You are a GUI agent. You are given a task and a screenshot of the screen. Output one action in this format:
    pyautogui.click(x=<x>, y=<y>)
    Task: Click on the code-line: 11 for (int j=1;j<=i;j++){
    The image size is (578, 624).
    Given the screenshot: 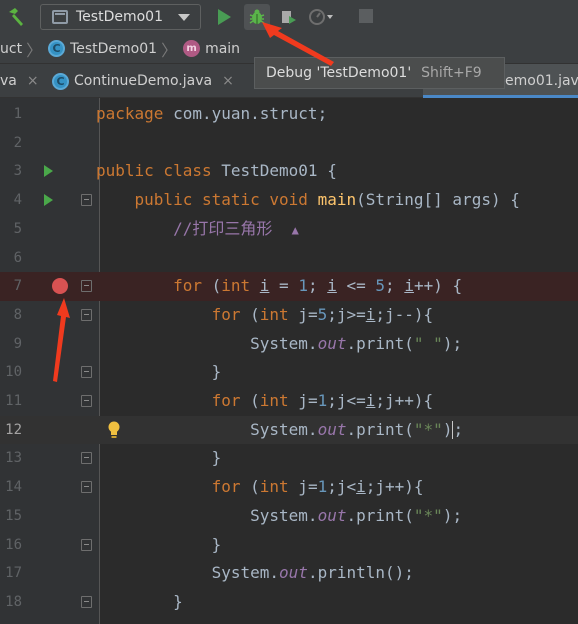 What is the action you would take?
    pyautogui.click(x=289, y=401)
    